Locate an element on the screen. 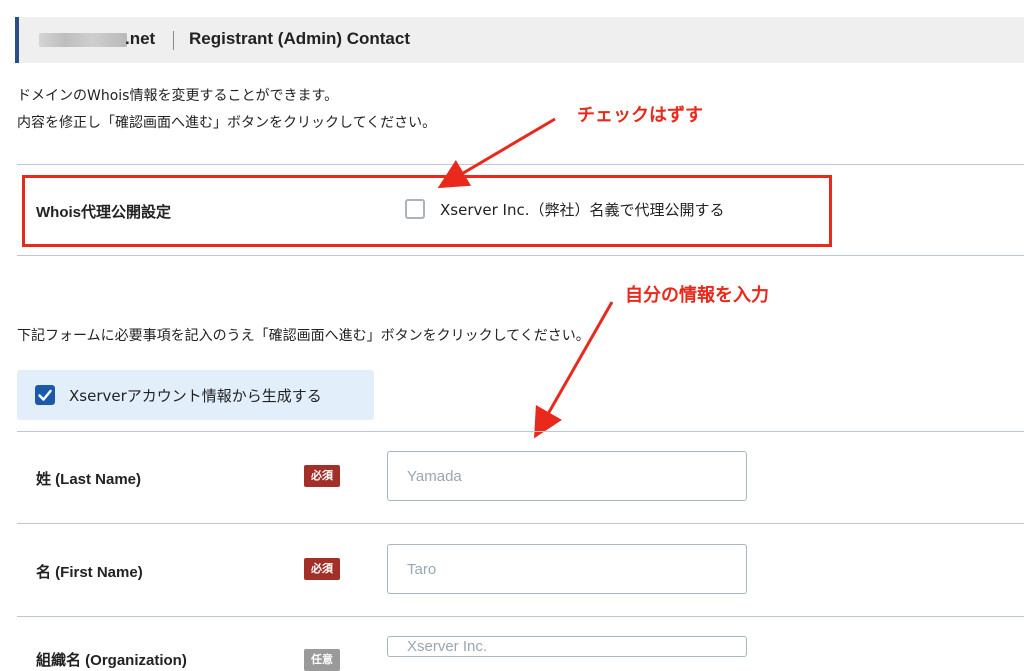 The height and width of the screenshot is (671, 1024). generate-checkbox is located at coordinates (45, 395).